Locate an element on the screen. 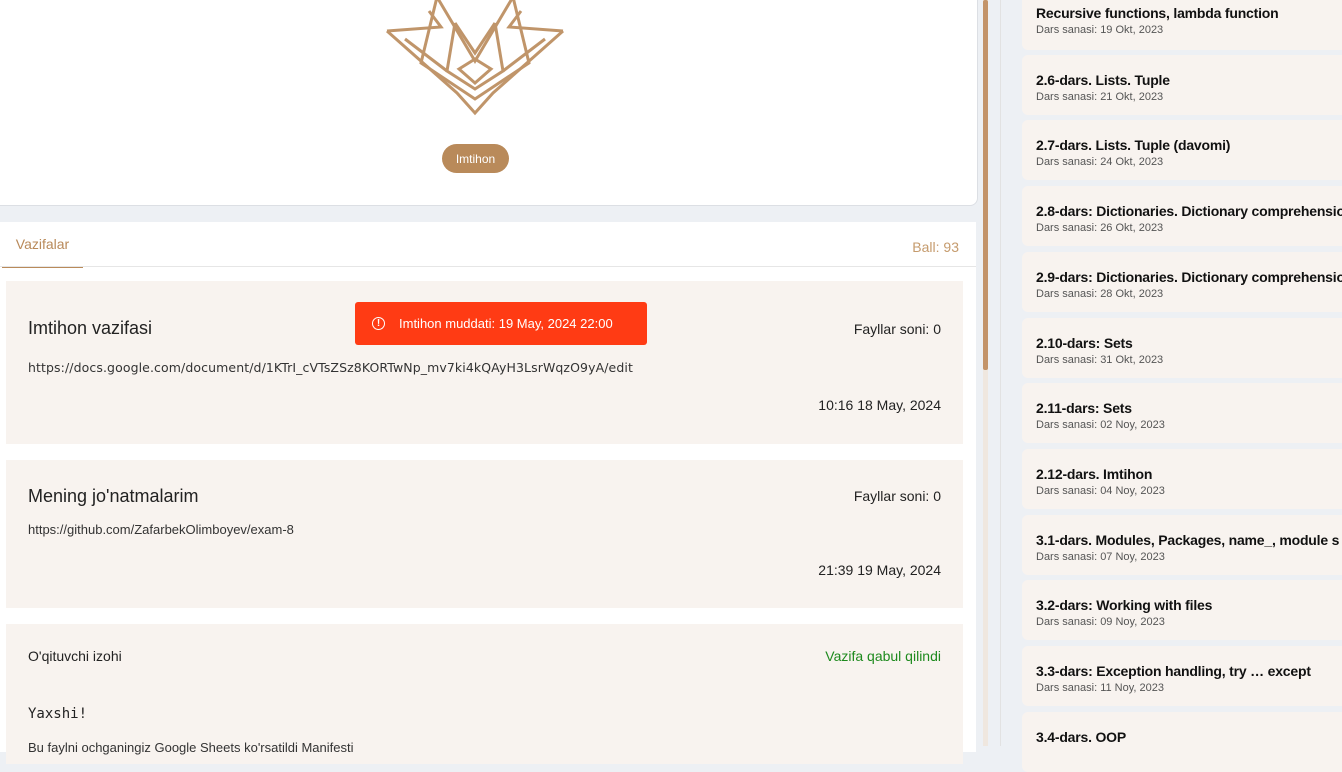 The width and height of the screenshot is (1342, 772). submission-time: 21:39 19 May, 2024 is located at coordinates (879, 570).